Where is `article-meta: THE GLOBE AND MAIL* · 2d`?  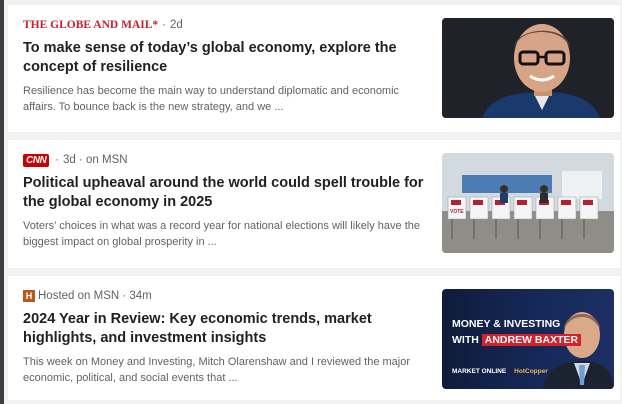 article-meta: THE GLOBE AND MAIL* · 2d is located at coordinates (225, 25).